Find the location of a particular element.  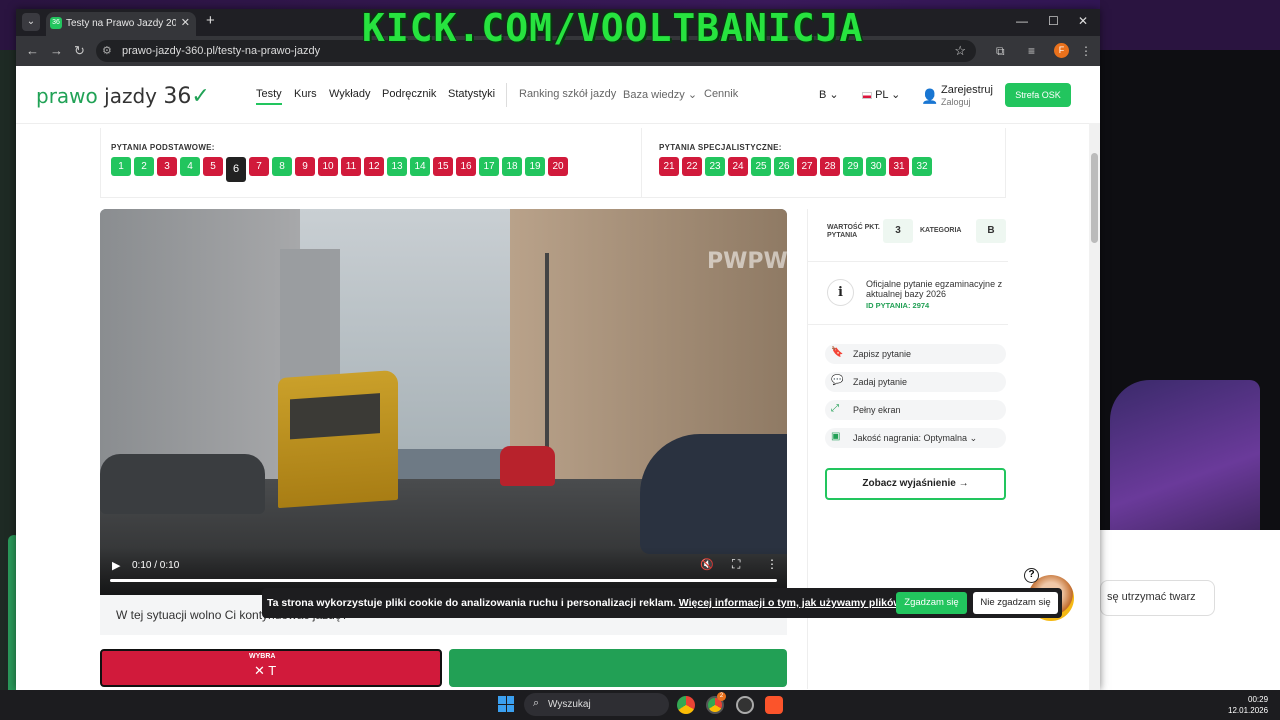

video-progress-bar is located at coordinates (443, 580).